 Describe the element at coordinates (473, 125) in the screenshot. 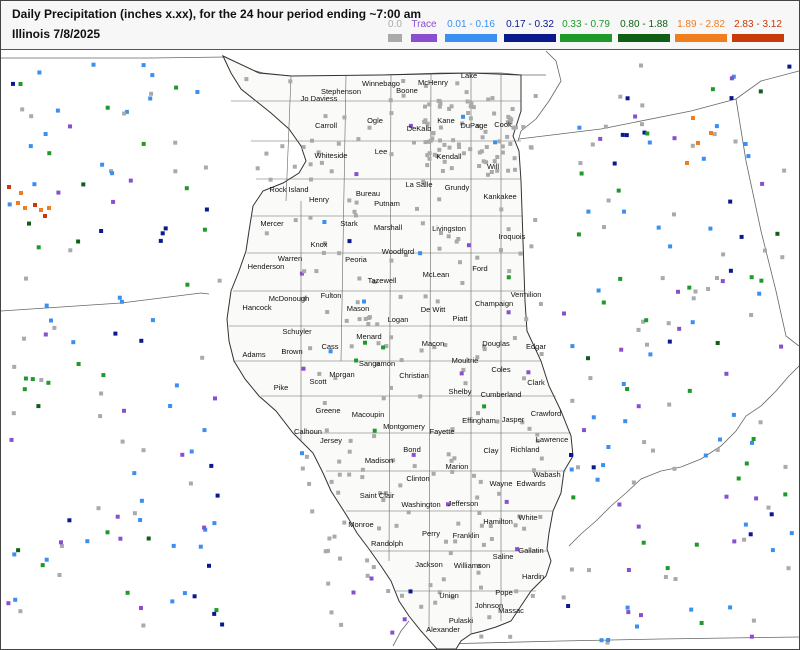

I see `county-label: DuPage` at that location.